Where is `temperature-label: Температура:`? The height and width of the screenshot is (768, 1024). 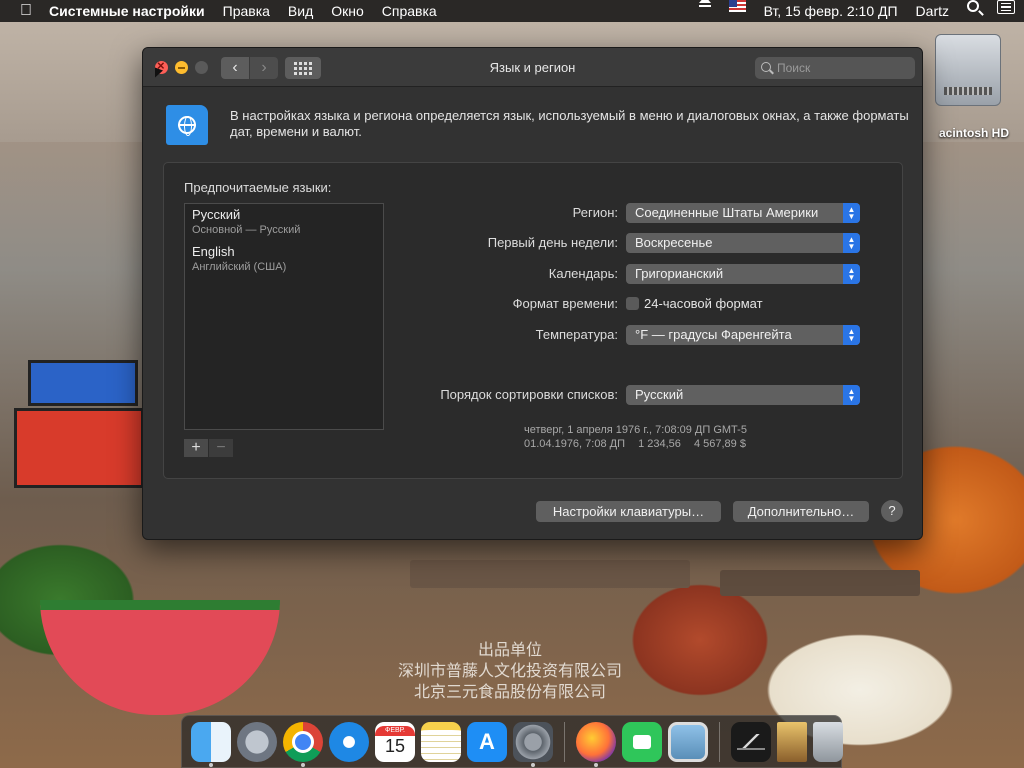 temperature-label: Температура: is located at coordinates (576, 334).